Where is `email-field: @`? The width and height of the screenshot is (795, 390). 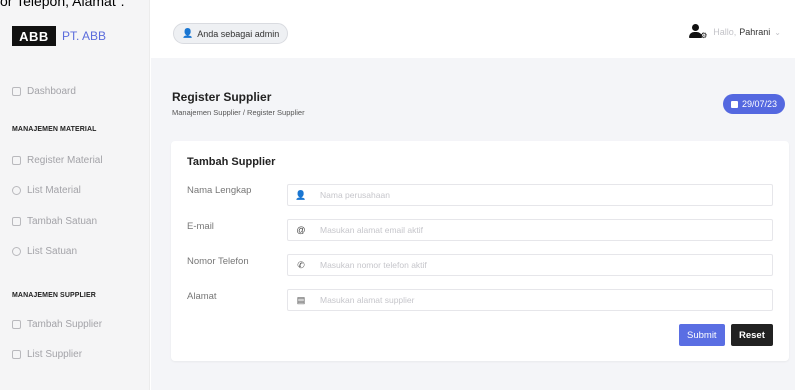 email-field: @ is located at coordinates (530, 230).